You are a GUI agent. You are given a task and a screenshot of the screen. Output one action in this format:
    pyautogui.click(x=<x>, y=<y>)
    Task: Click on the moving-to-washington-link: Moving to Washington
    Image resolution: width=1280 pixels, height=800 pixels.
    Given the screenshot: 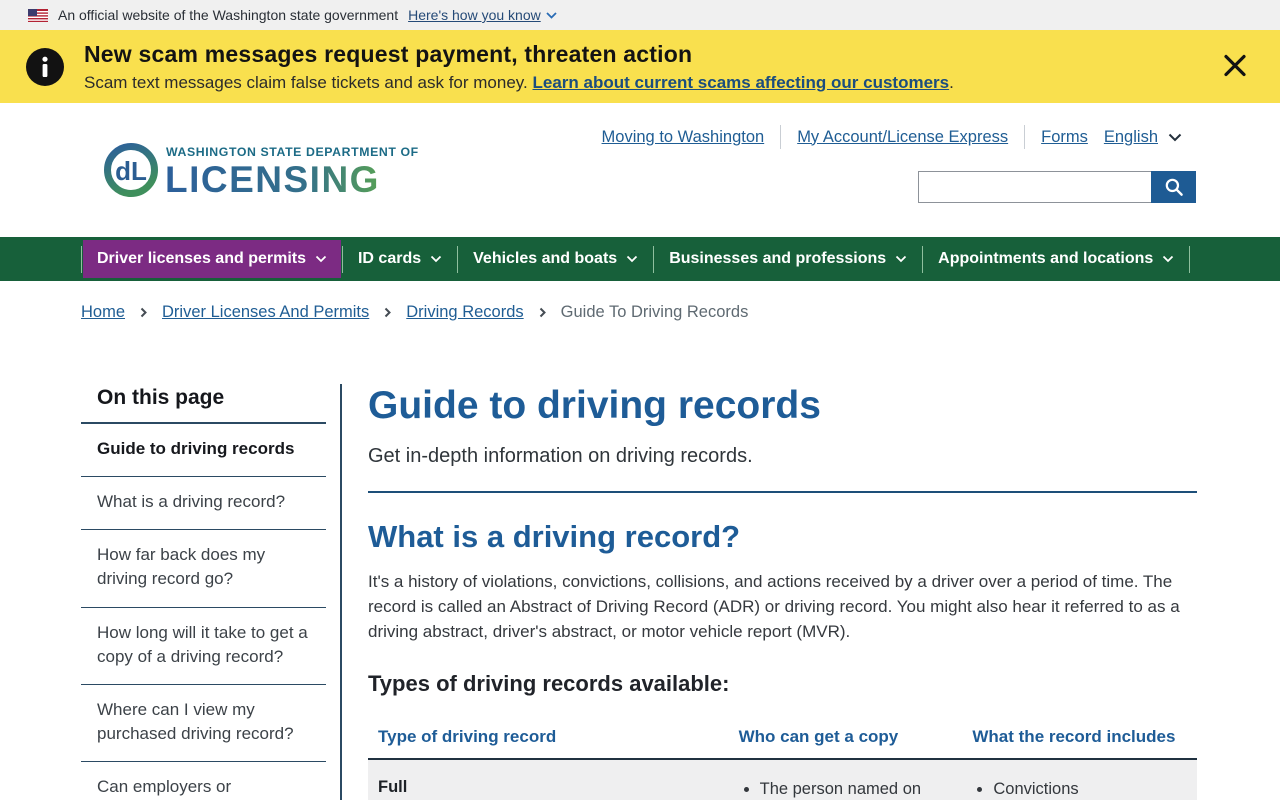 What is the action you would take?
    pyautogui.click(x=683, y=137)
    